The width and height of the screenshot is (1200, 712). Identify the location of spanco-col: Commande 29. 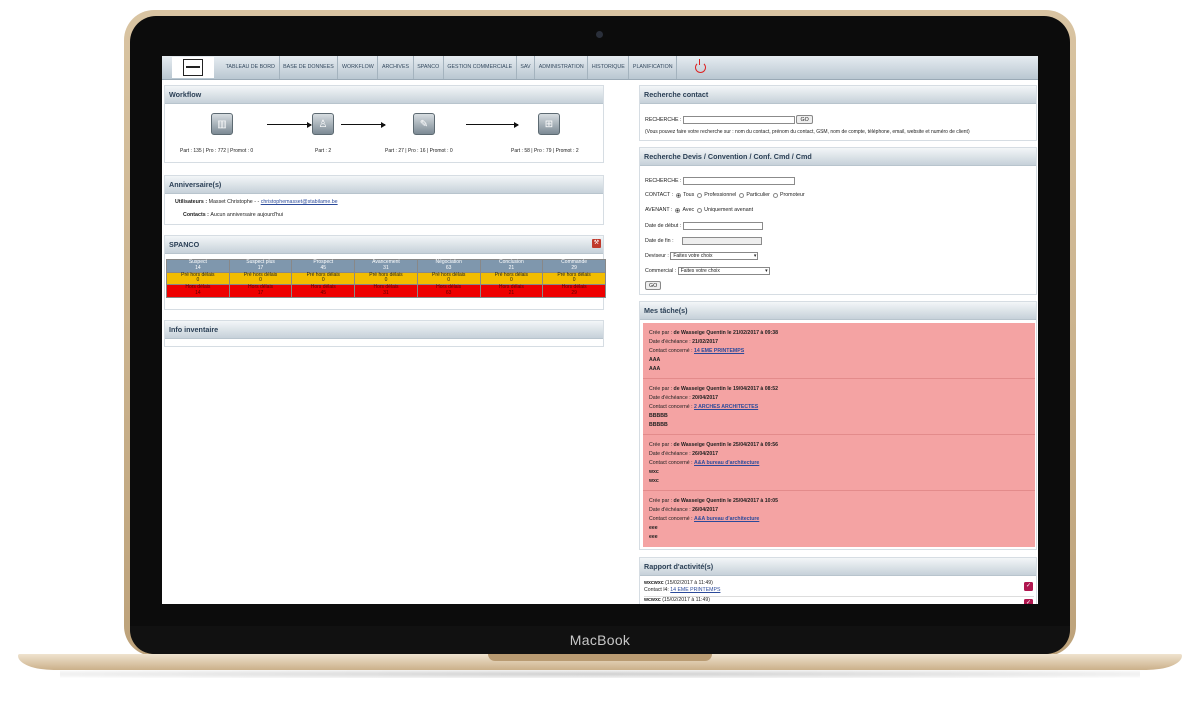
(574, 266).